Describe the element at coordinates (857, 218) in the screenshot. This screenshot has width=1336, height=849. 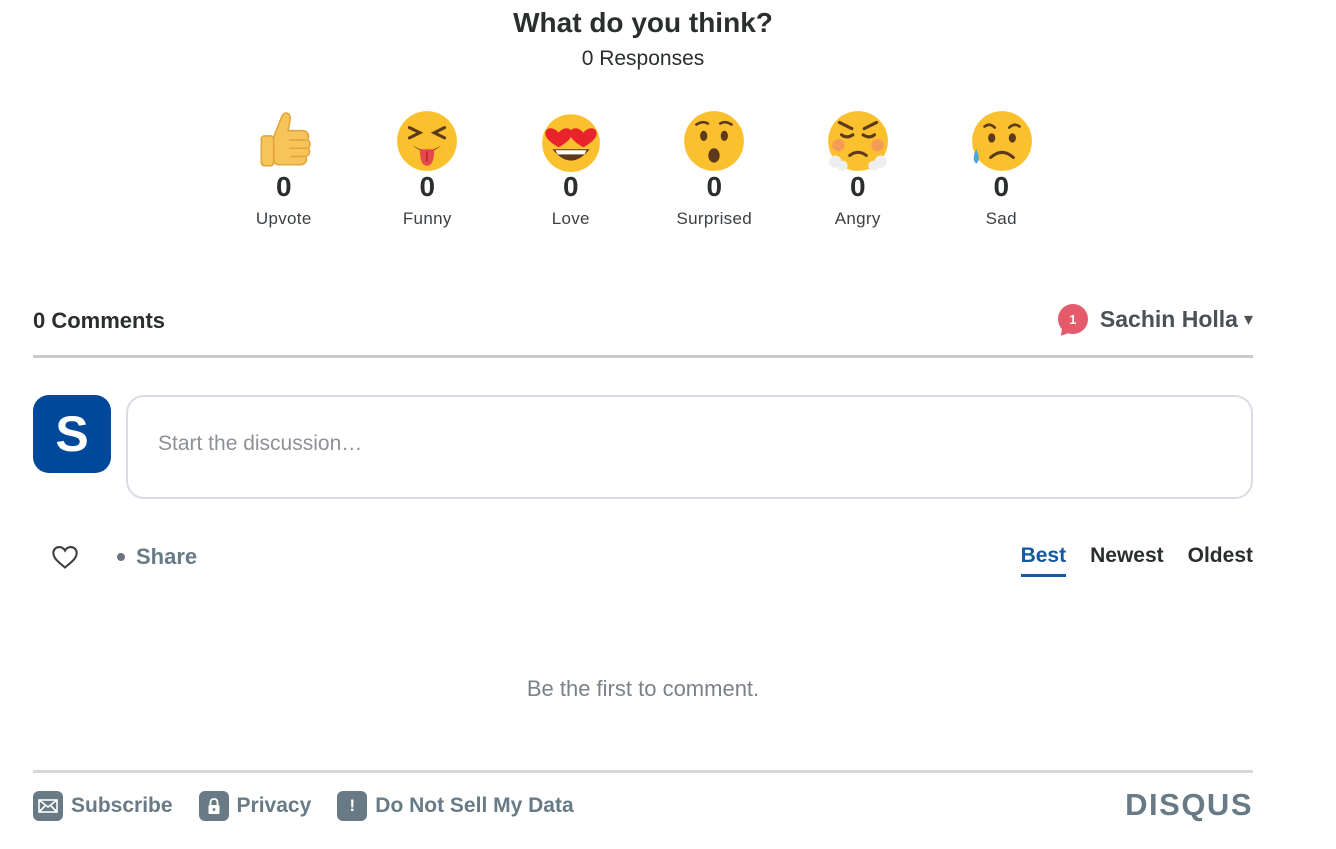
I see `reaction-label: Angry` at that location.